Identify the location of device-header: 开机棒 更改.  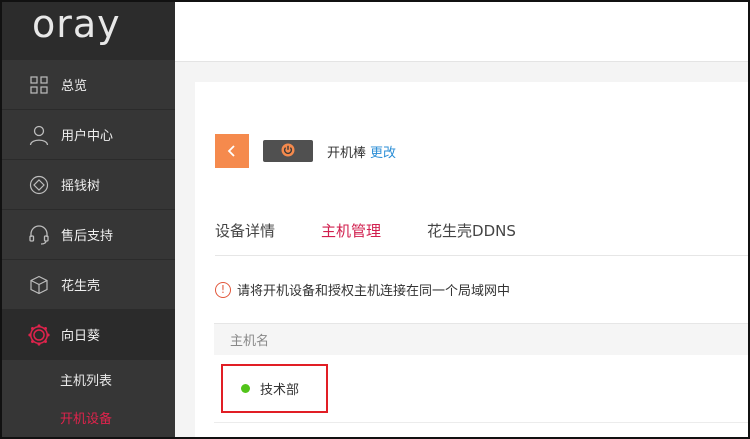
(305, 151).